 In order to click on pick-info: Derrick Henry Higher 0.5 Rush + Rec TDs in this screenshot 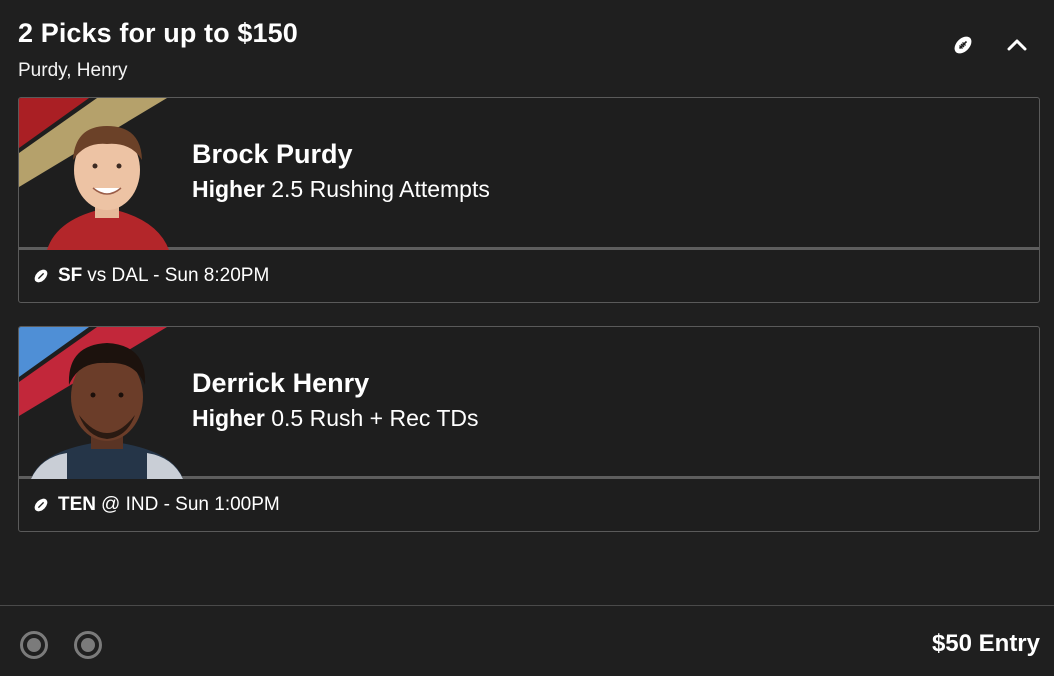, I will do `click(335, 399)`.